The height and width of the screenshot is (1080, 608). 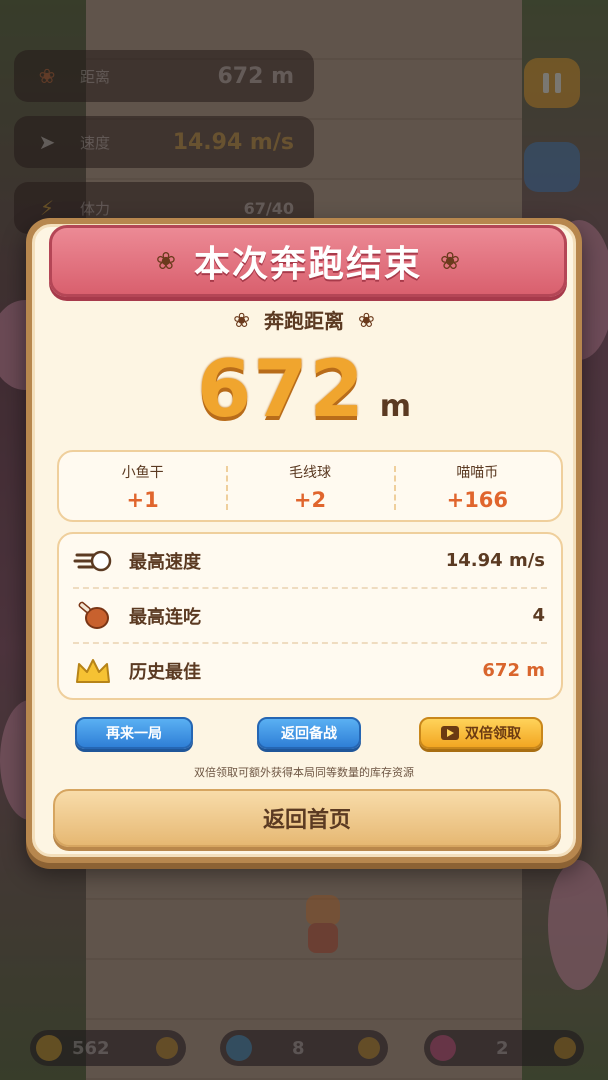 What do you see at coordinates (450, 733) in the screenshot?
I see `video-icon` at bounding box center [450, 733].